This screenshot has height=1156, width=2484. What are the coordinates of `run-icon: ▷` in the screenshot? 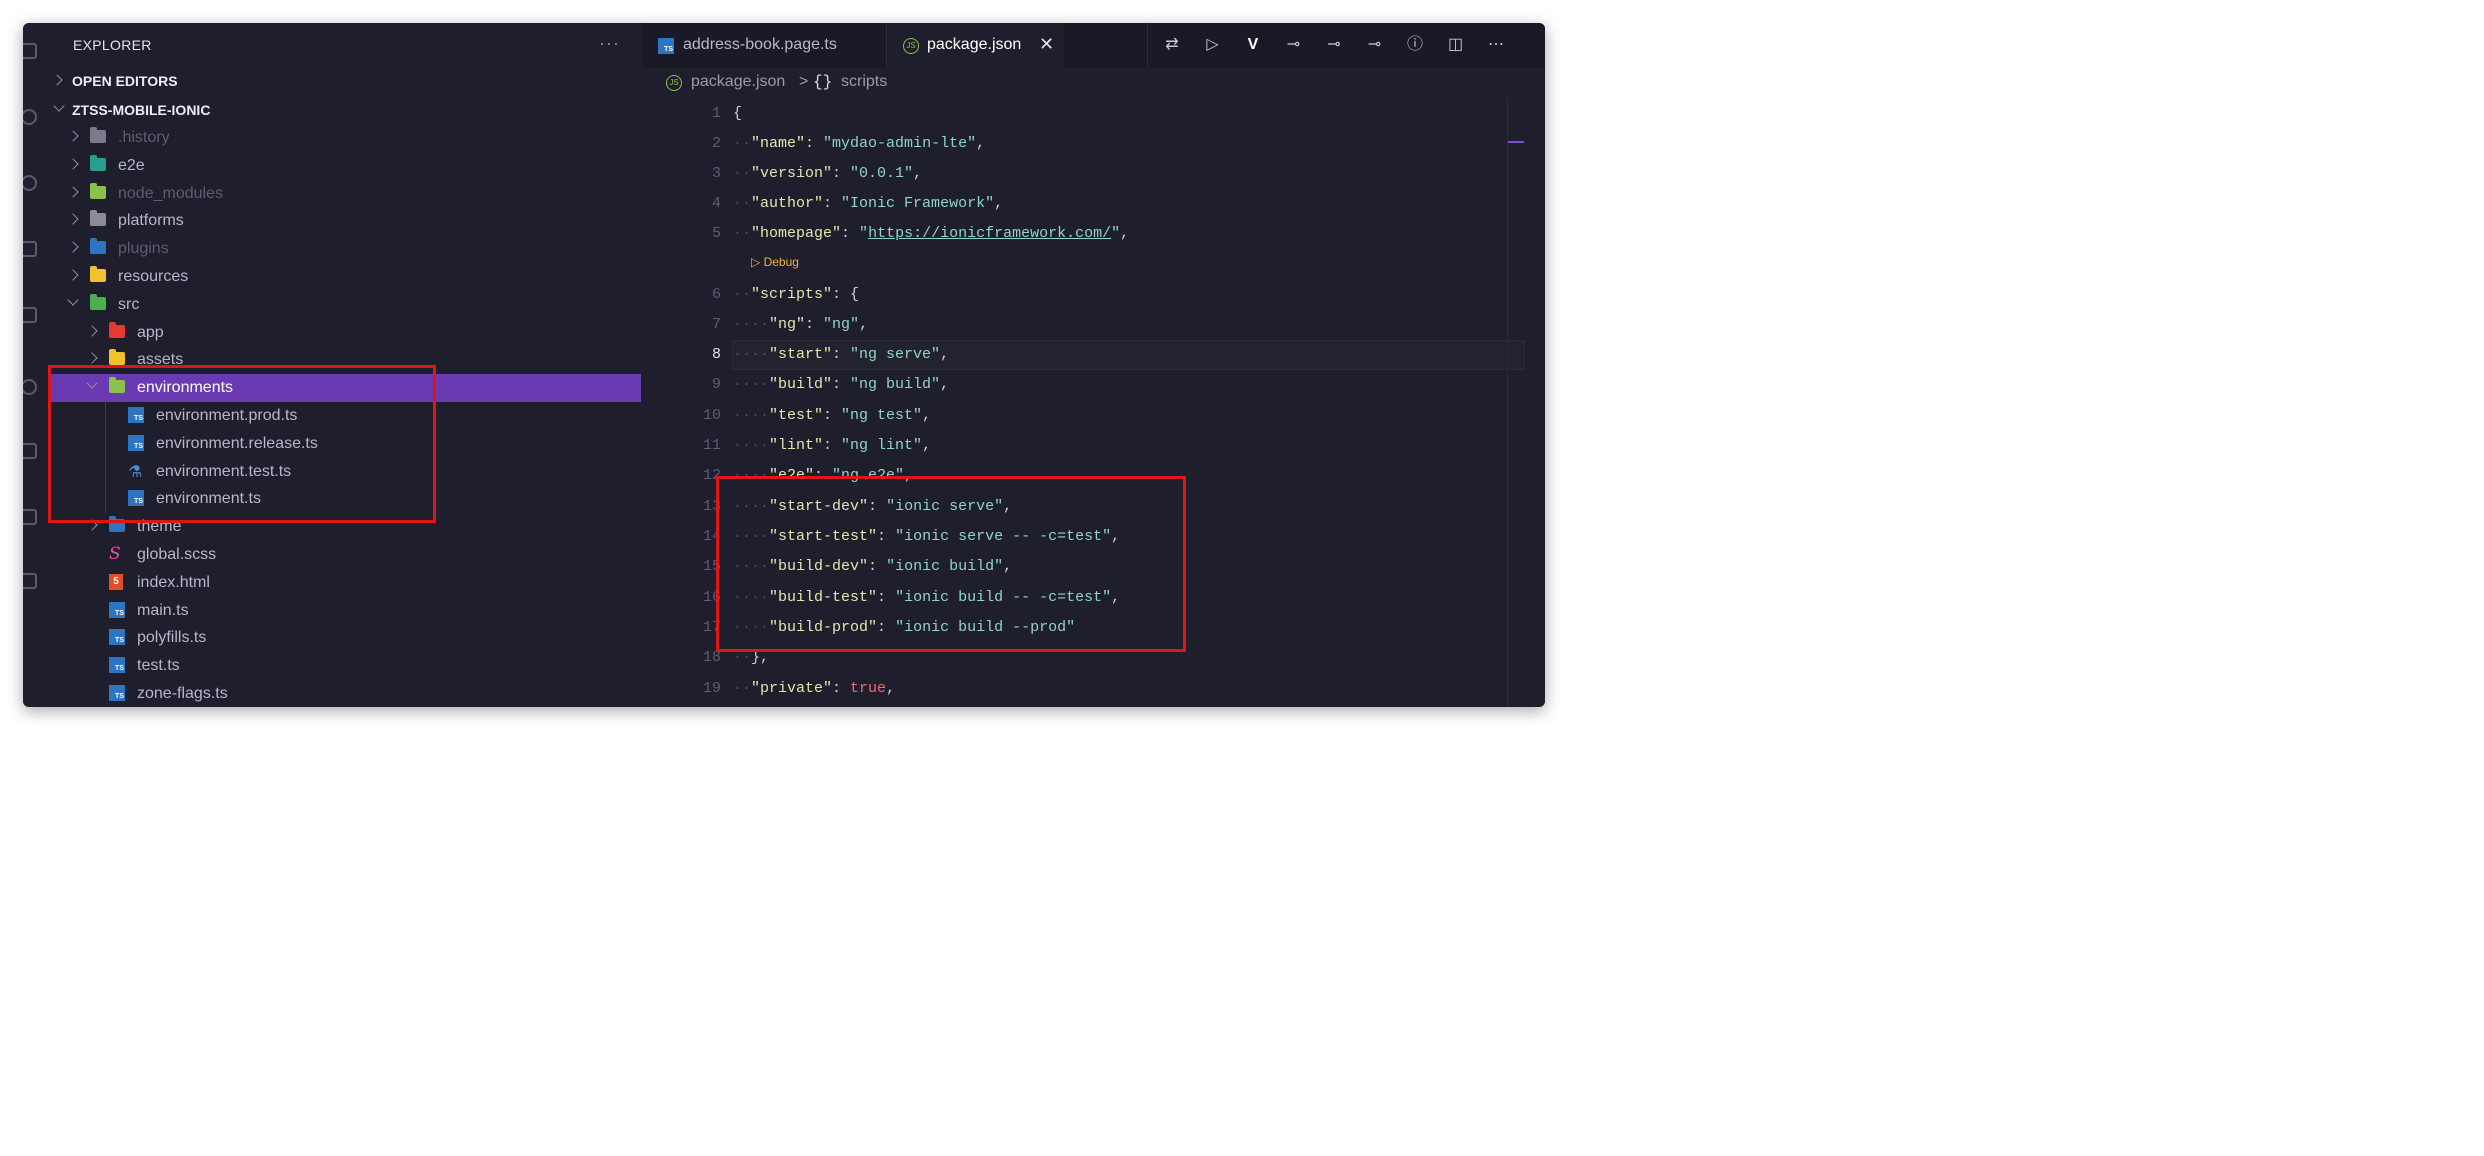 It's located at (1213, 45).